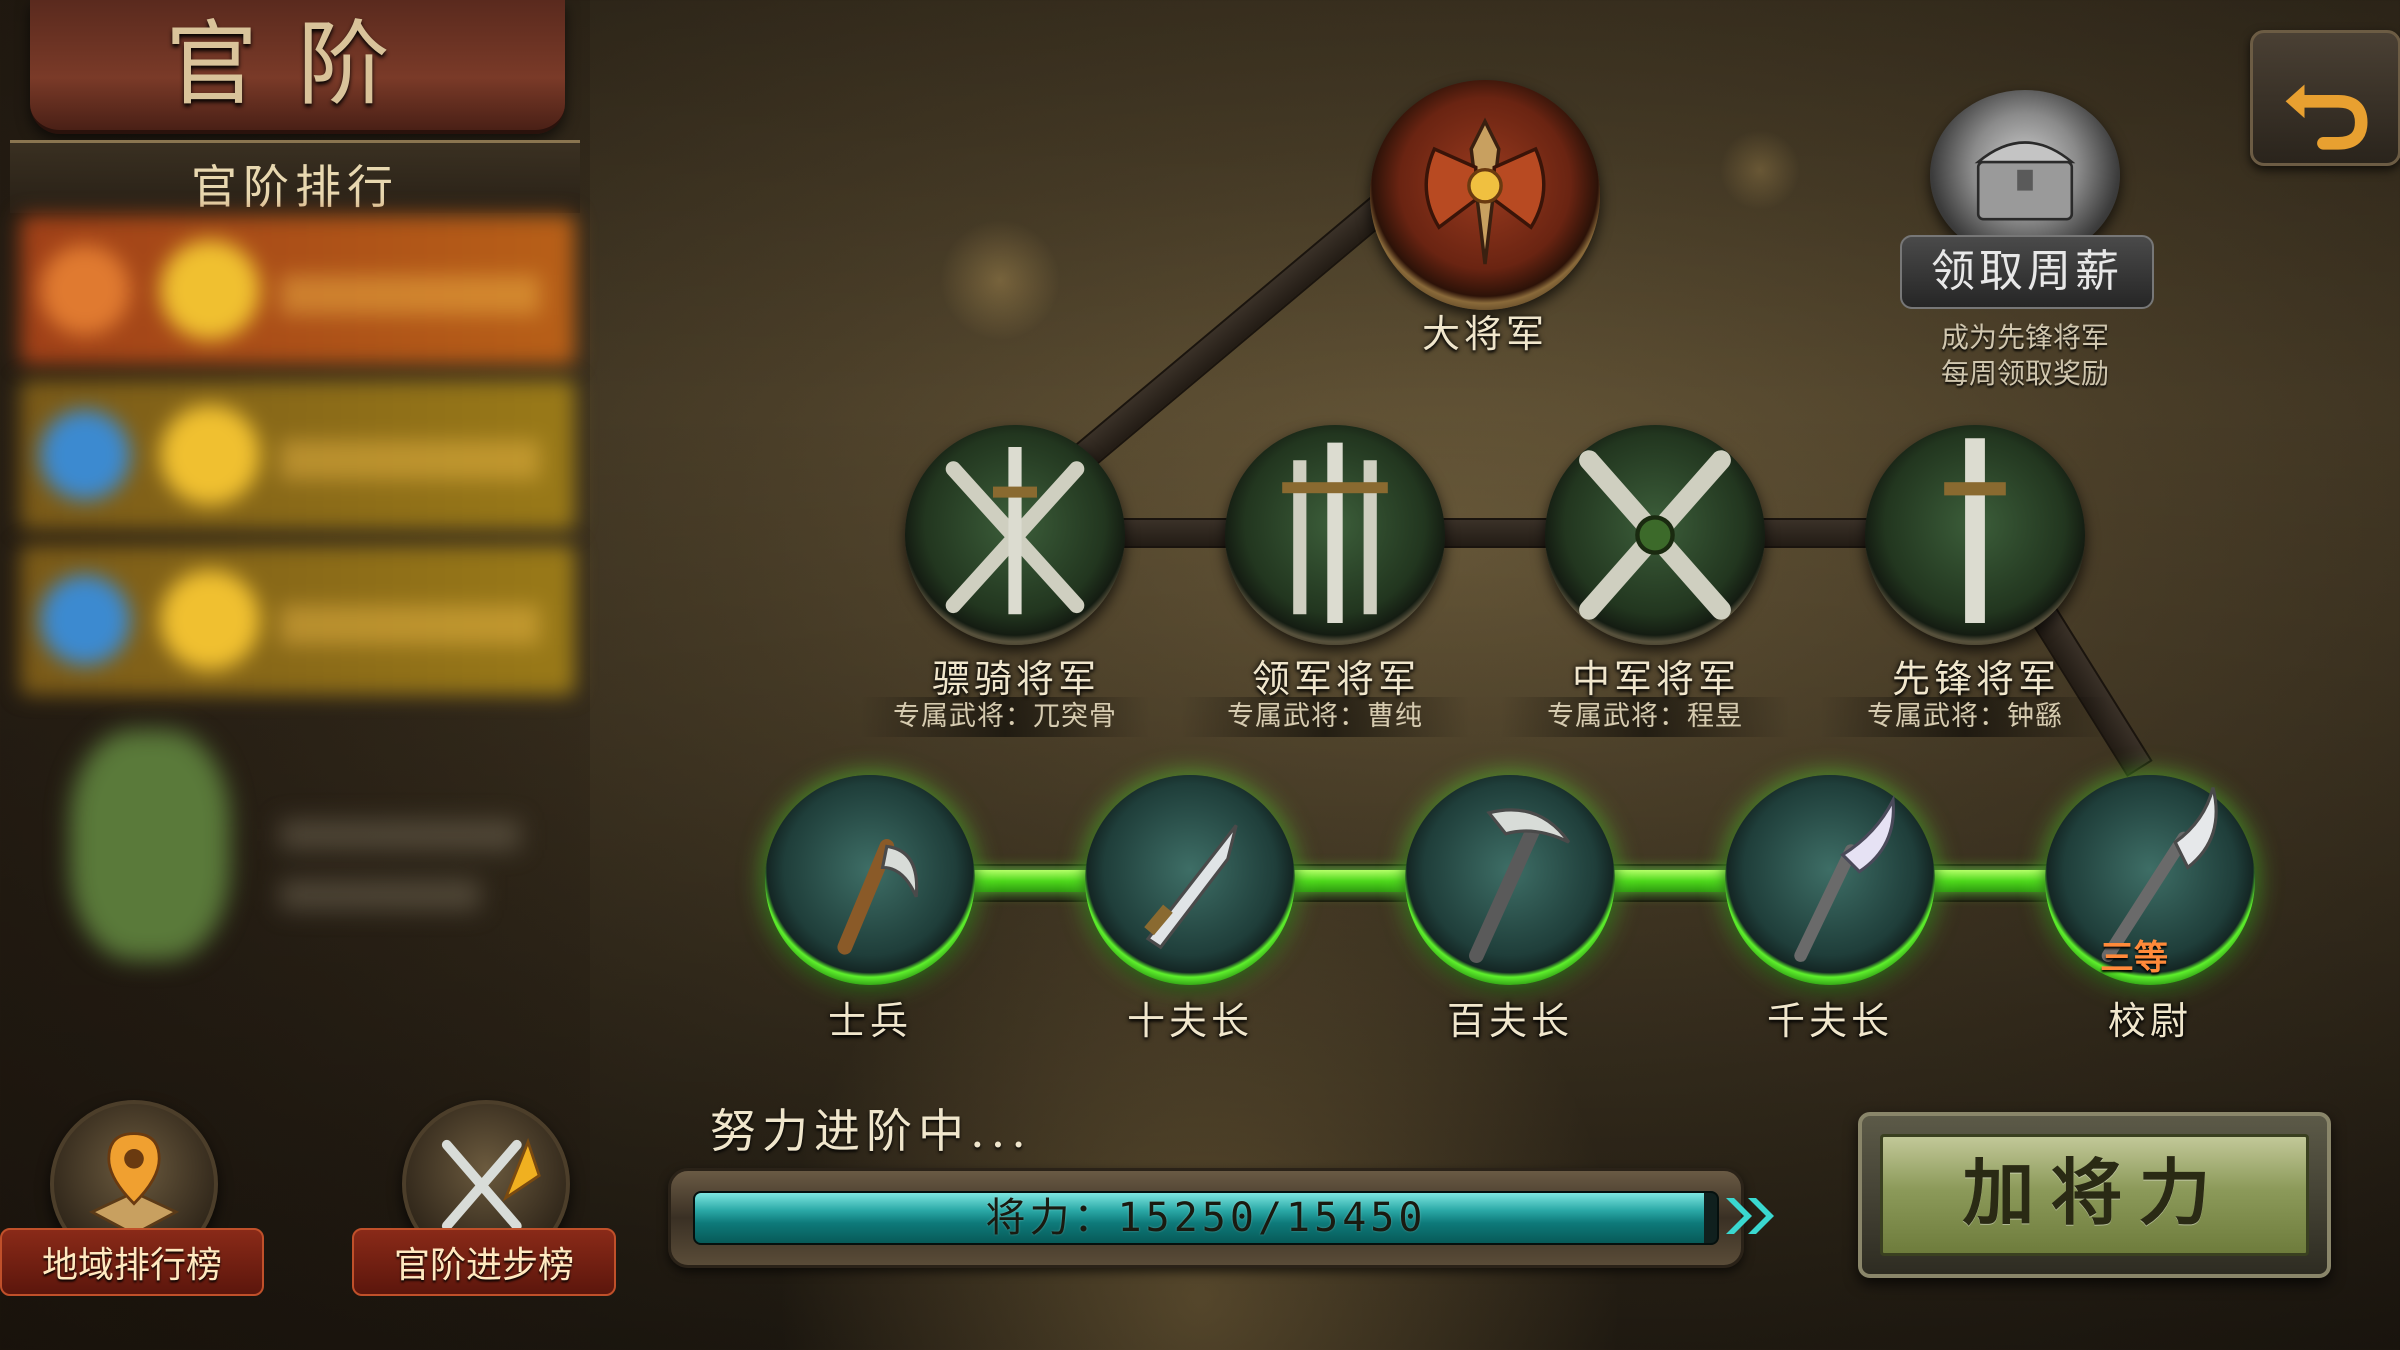 The height and width of the screenshot is (1350, 2400). Describe the element at coordinates (484, 1198) in the screenshot. I see `rank-progress-button: 官阶进步榜` at that location.